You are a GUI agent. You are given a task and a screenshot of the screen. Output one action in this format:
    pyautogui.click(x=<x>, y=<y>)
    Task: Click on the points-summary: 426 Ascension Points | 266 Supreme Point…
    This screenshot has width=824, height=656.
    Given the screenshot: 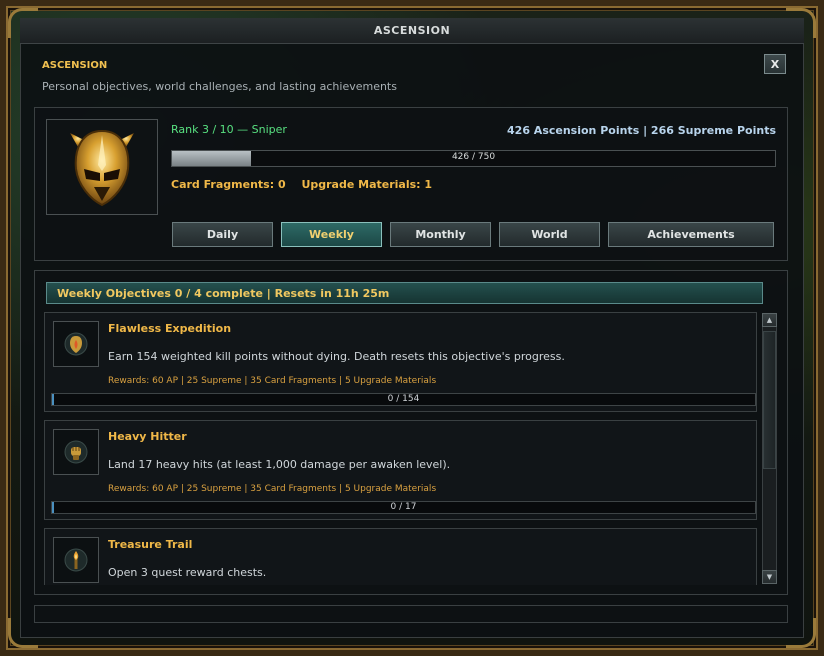 What is the action you would take?
    pyautogui.click(x=641, y=130)
    